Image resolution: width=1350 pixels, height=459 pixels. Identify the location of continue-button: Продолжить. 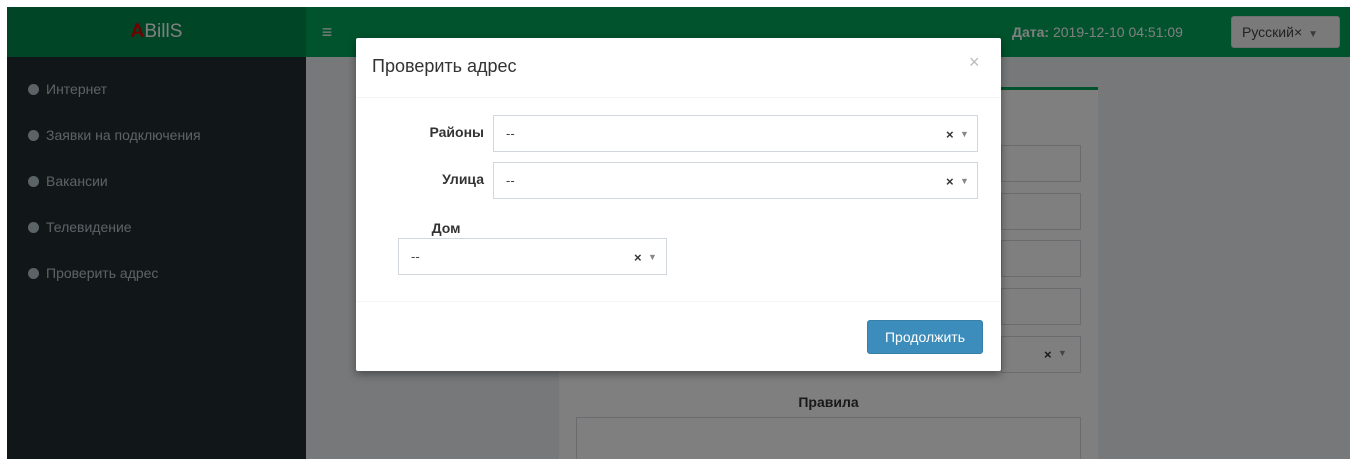
(925, 337).